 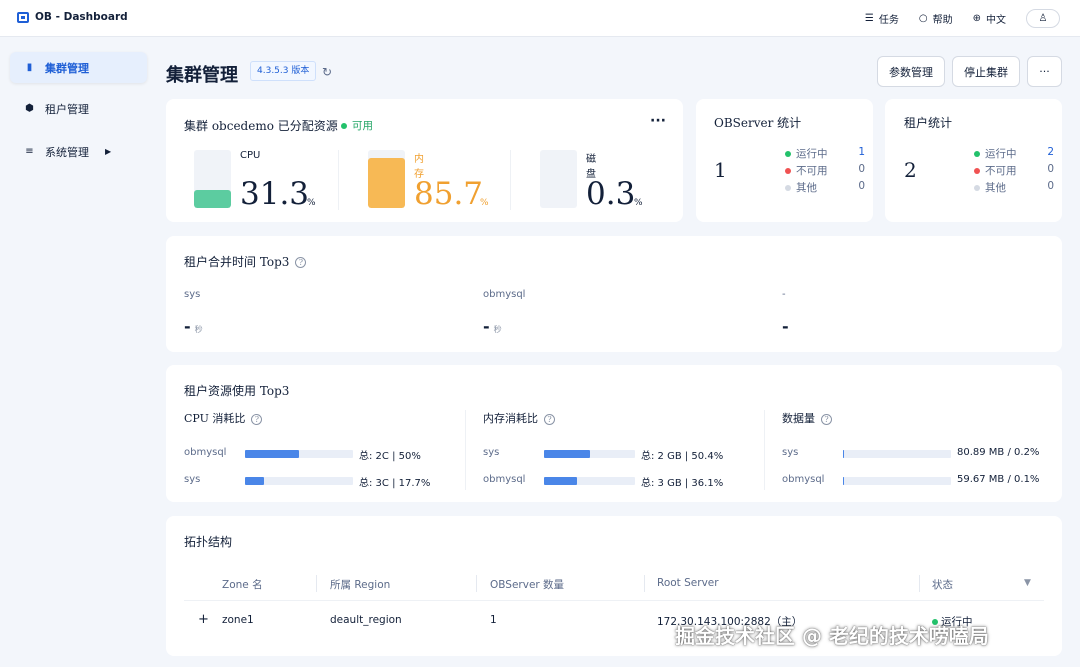 I want to click on usage-row: sys 总: 2 GB | 50.4%, so click(x=623, y=454).